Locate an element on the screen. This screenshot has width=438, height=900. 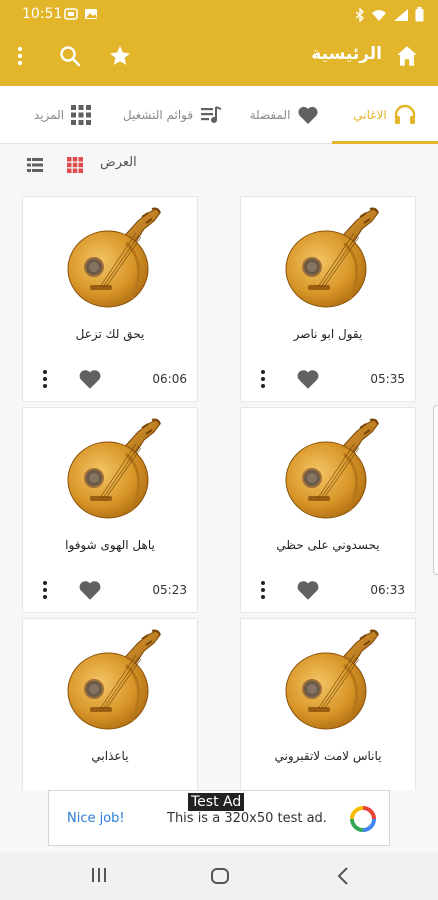
song-card: ياعذابي is located at coordinates (110, 704).